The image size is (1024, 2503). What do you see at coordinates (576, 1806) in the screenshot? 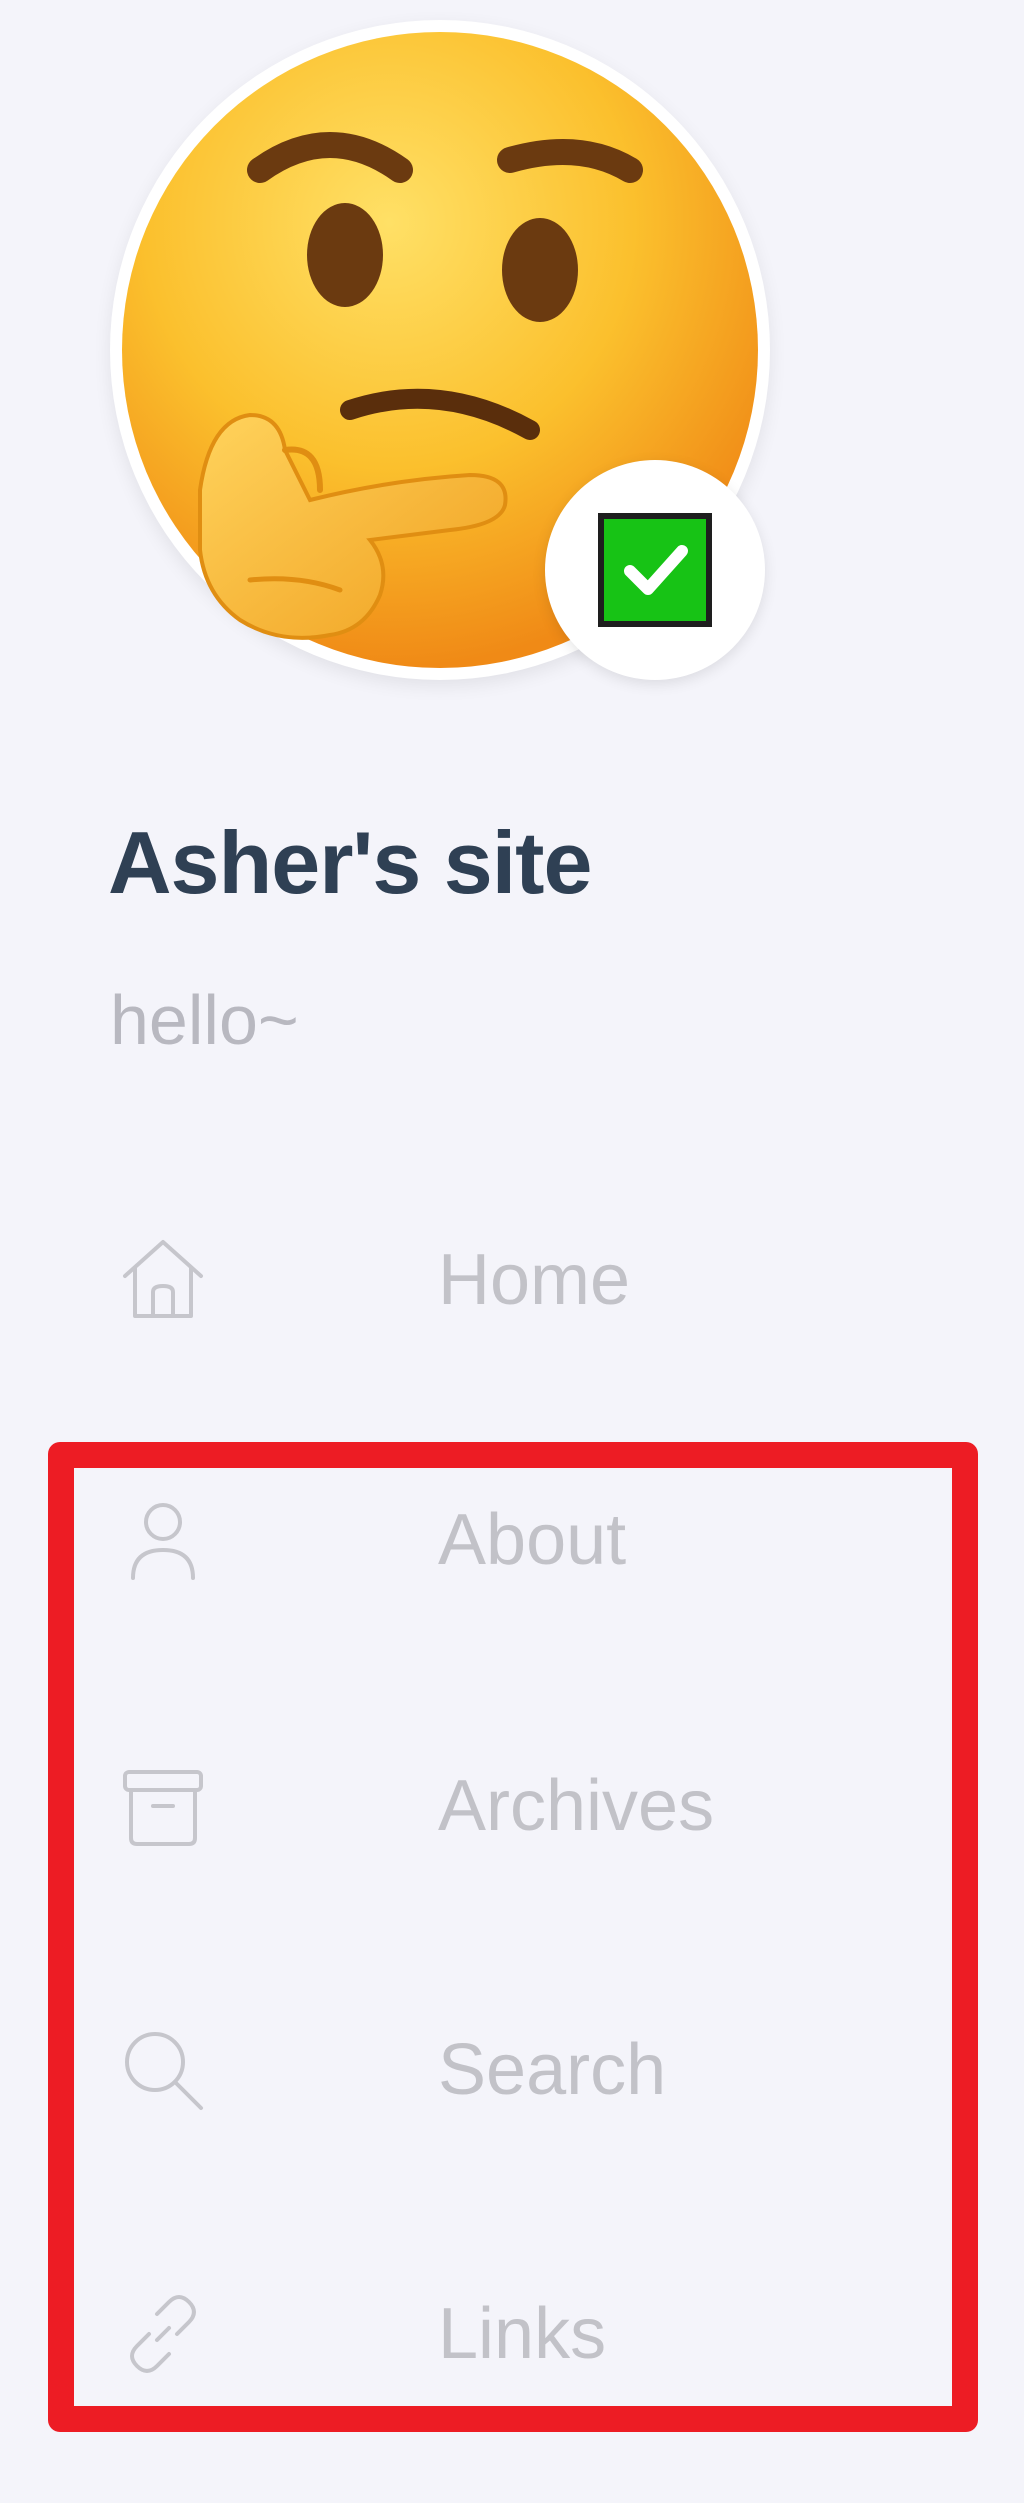
I see `nav-item-label: Archives` at bounding box center [576, 1806].